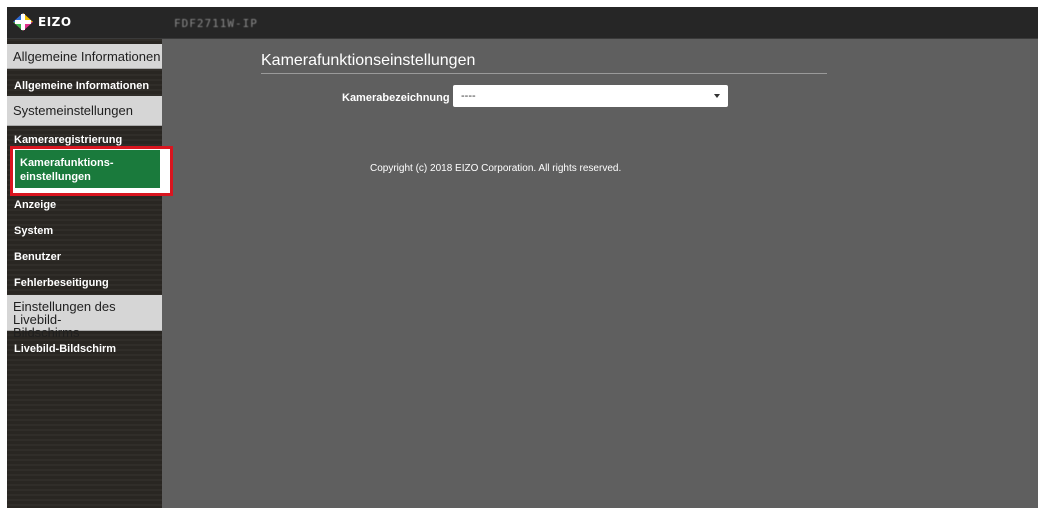 This screenshot has width=1038, height=508. What do you see at coordinates (84, 349) in the screenshot?
I see `sidebar-item-live-view: Livebild-Bildschirm` at bounding box center [84, 349].